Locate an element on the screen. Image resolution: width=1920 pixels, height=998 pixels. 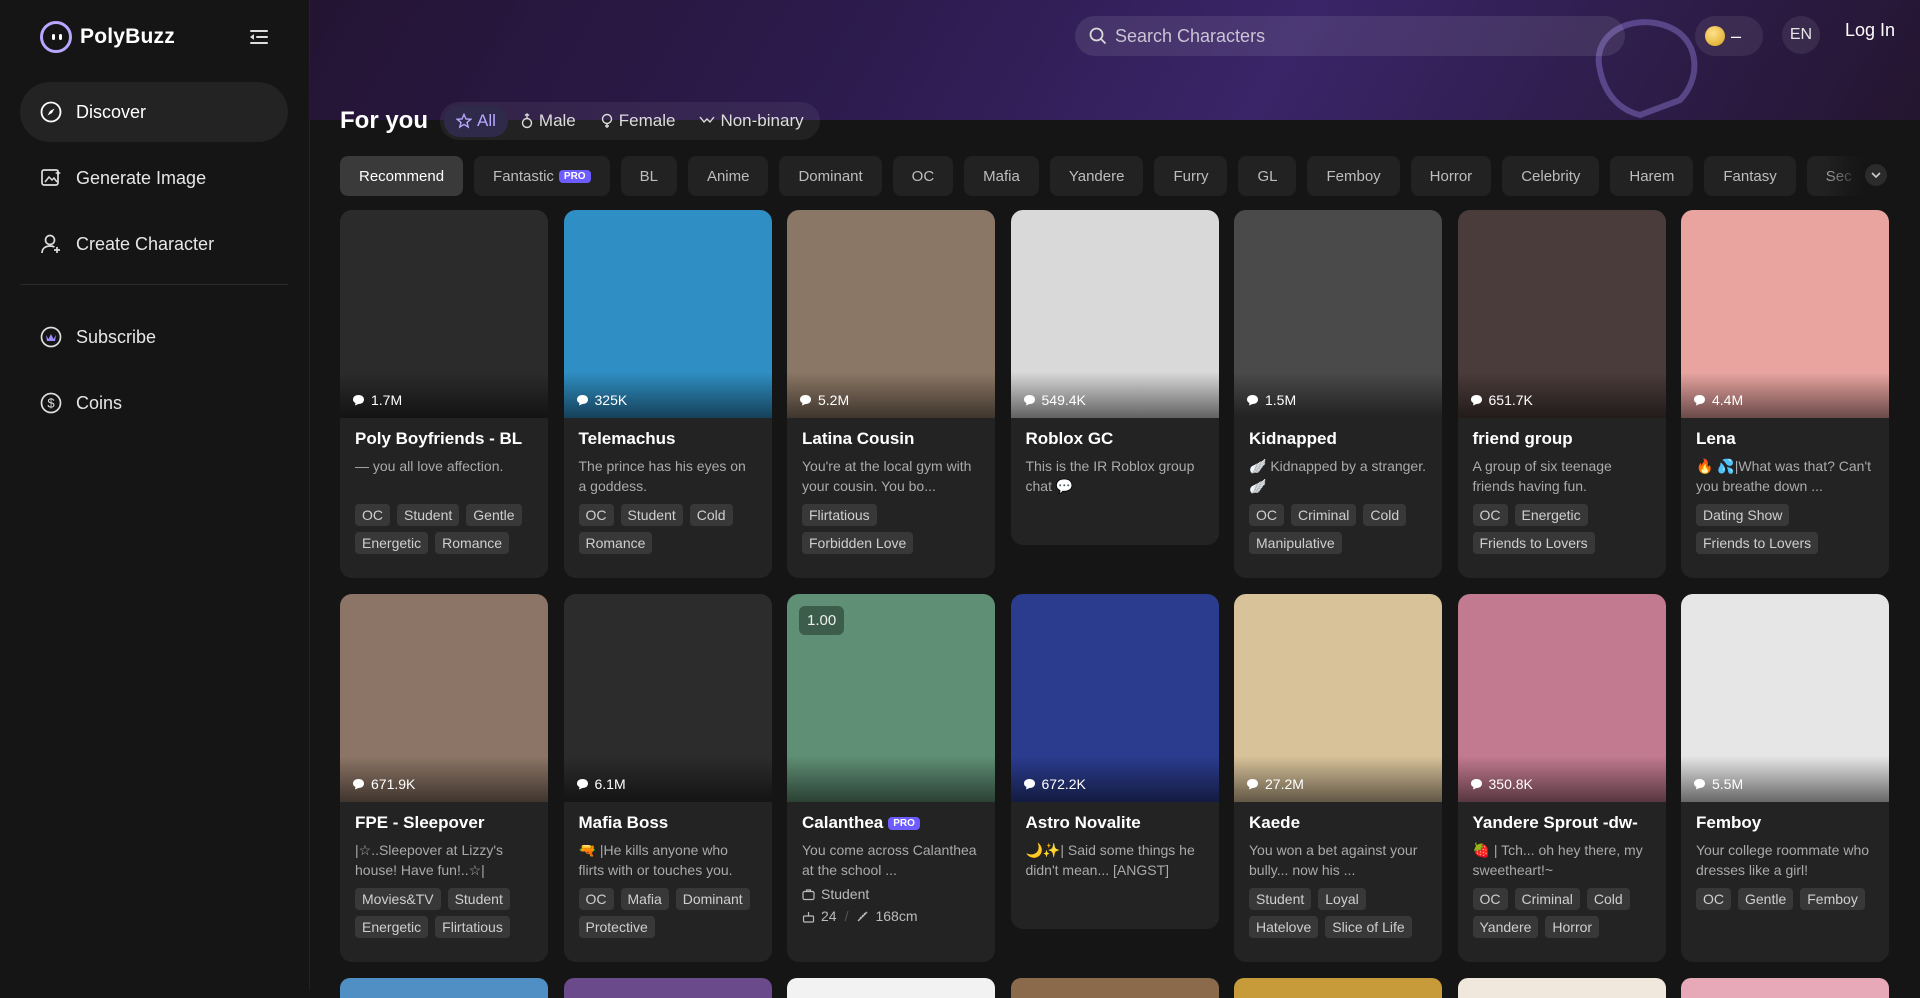
gender-filter-male: Male is located at coordinates (548, 121).